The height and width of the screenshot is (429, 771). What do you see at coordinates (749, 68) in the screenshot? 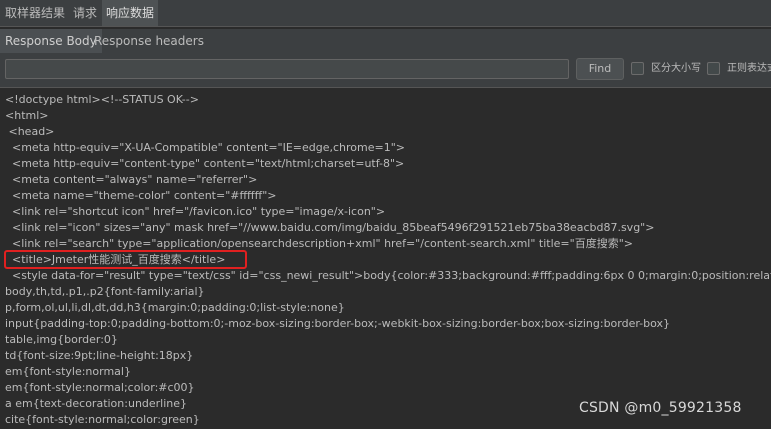
I see `regex-label: 正则表达式` at bounding box center [749, 68].